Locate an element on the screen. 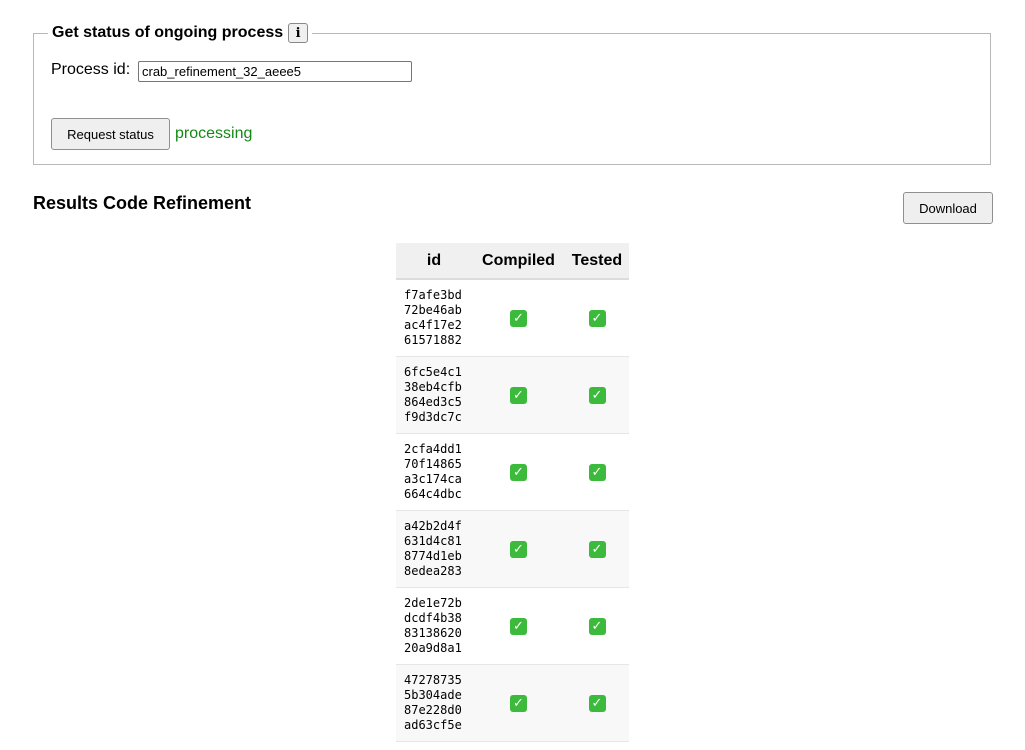 This screenshot has height=750, width=1025. row-id-line: 47278735 is located at coordinates (433, 679).